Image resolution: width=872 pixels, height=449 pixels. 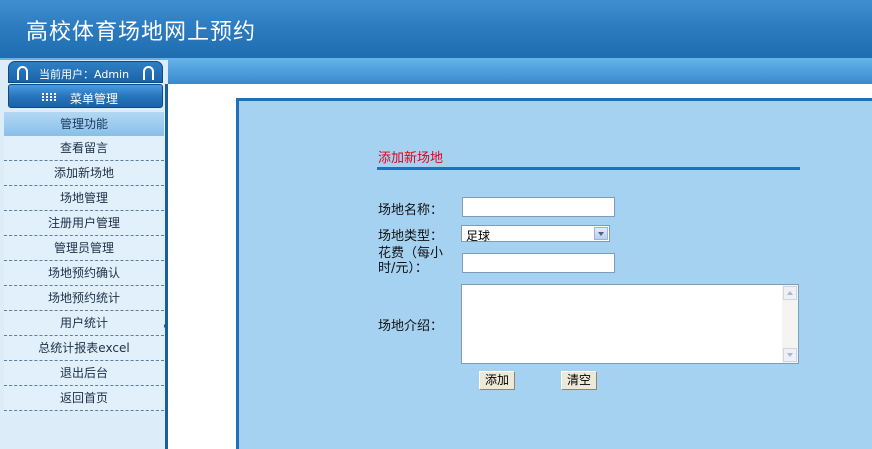 What do you see at coordinates (84, 198) in the screenshot?
I see `sidebar-item-venue-management: 场地管理` at bounding box center [84, 198].